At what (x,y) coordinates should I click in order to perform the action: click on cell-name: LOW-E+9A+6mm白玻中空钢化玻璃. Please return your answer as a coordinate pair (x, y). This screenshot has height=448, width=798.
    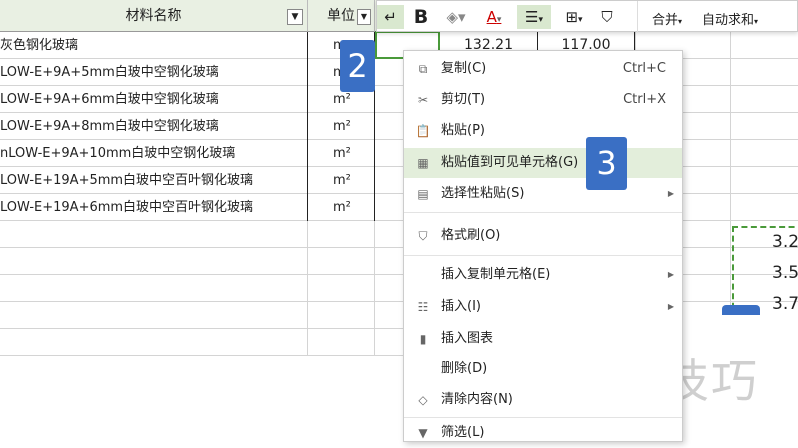
    Looking at the image, I should click on (154, 99).